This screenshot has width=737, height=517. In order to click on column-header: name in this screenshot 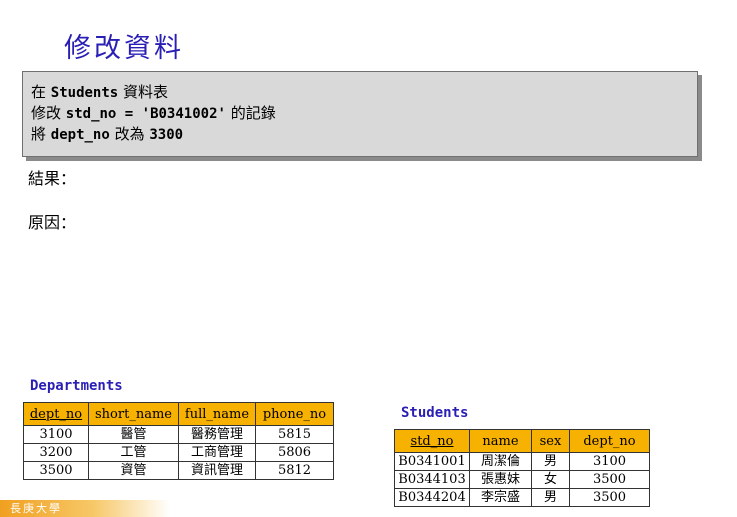, I will do `click(500, 441)`.